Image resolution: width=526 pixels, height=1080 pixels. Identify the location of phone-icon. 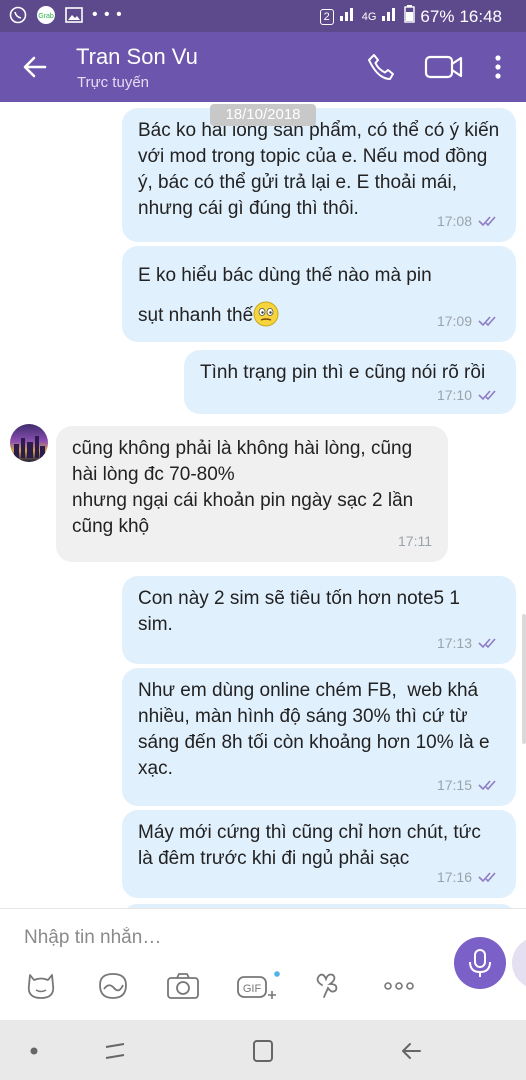
(381, 67).